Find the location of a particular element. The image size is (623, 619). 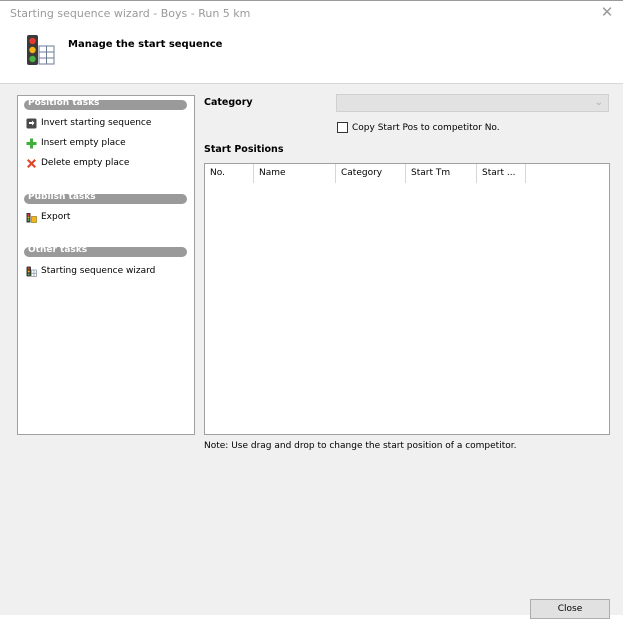

chevron-down-icon: ⌄ is located at coordinates (598, 102).